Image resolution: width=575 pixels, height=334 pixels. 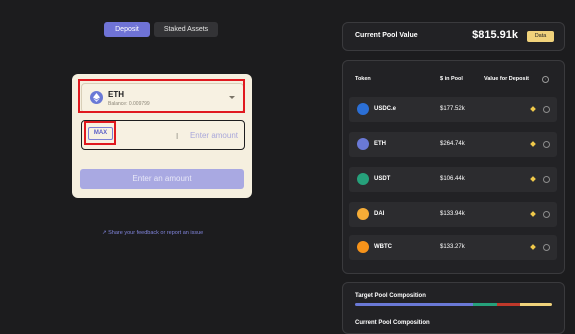 I want to click on wbtc-icon, so click(x=363, y=247).